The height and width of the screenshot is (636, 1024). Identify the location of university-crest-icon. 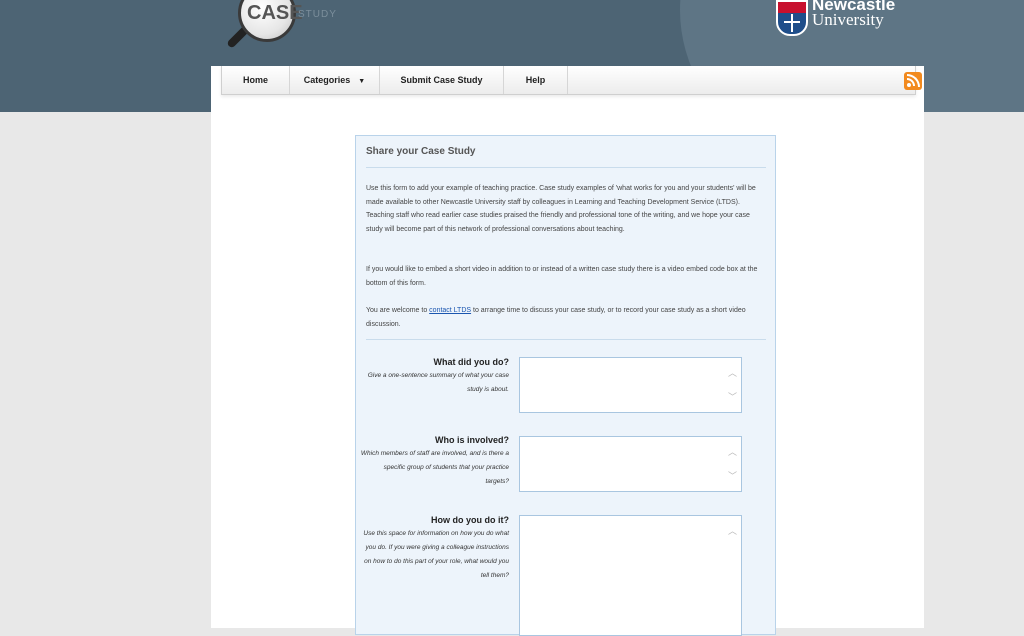
(792, 18).